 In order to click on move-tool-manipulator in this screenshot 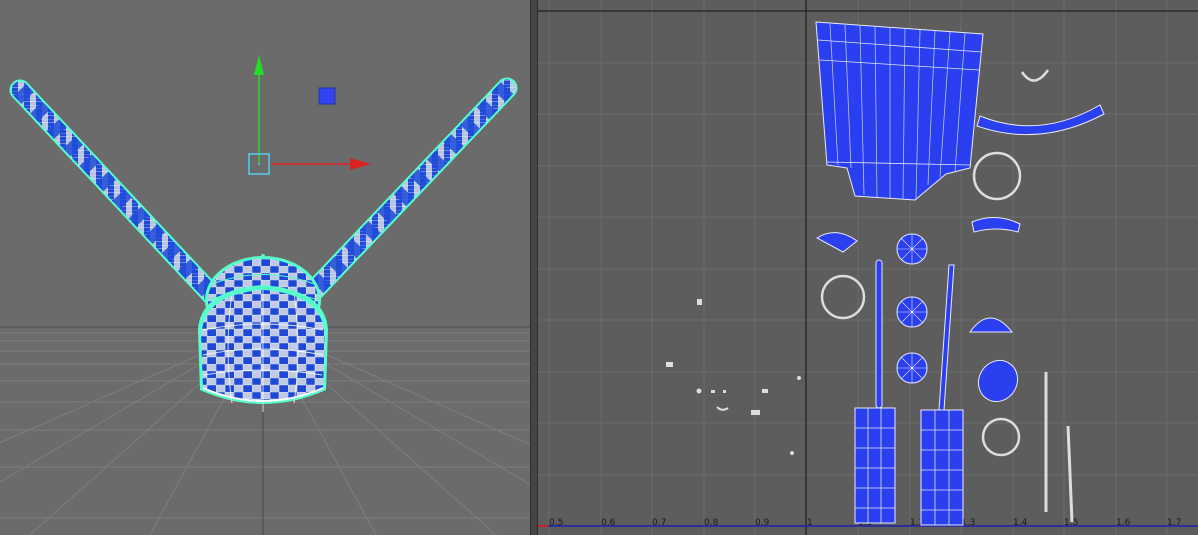, I will do `click(309, 115)`.